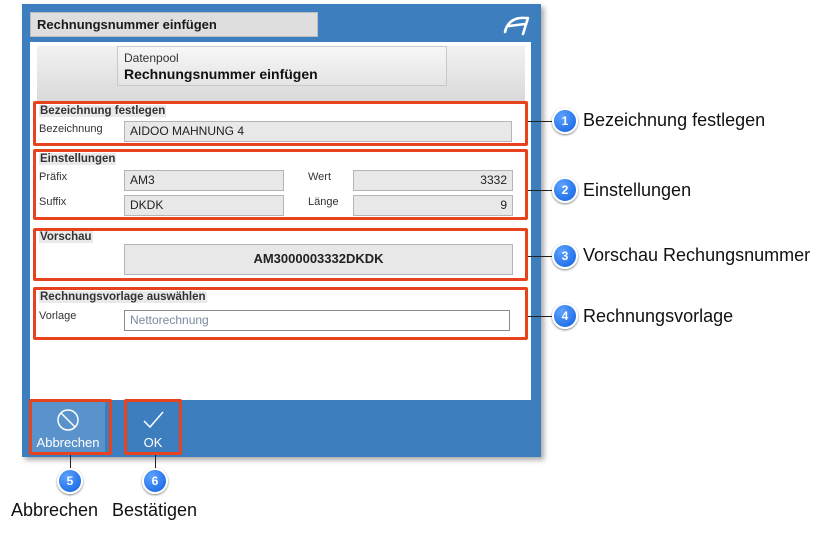 The height and width of the screenshot is (537, 837). I want to click on app-logo-icon, so click(516, 26).